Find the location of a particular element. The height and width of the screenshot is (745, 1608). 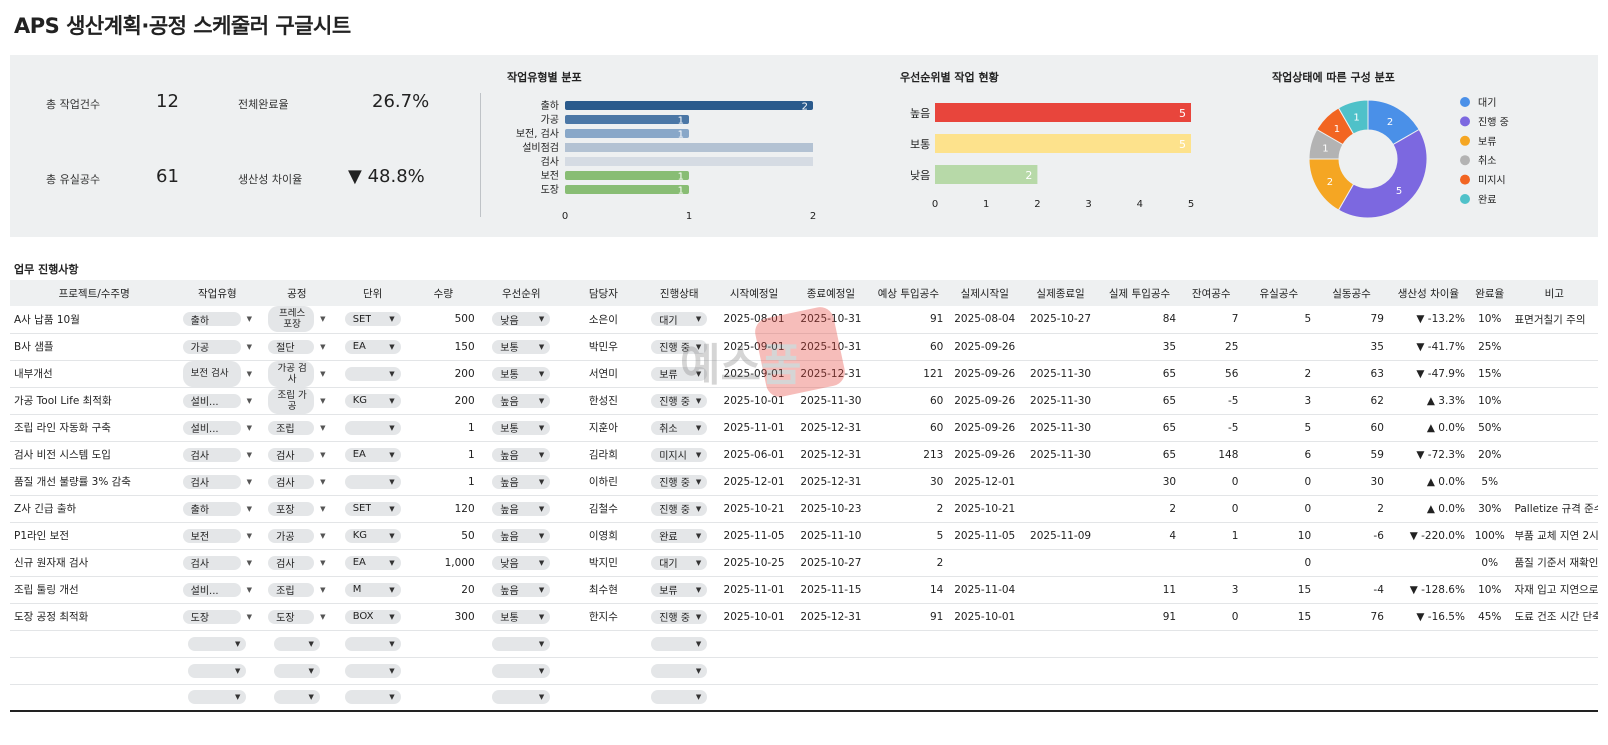

productivity-gap-cell: ▼ -128.6% is located at coordinates (1428, 590).